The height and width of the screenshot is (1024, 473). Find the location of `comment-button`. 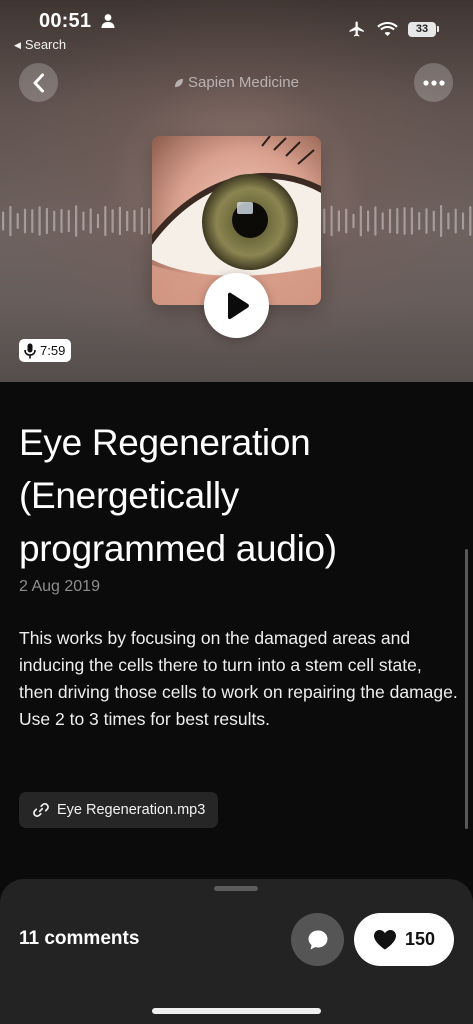

comment-button is located at coordinates (317, 939).